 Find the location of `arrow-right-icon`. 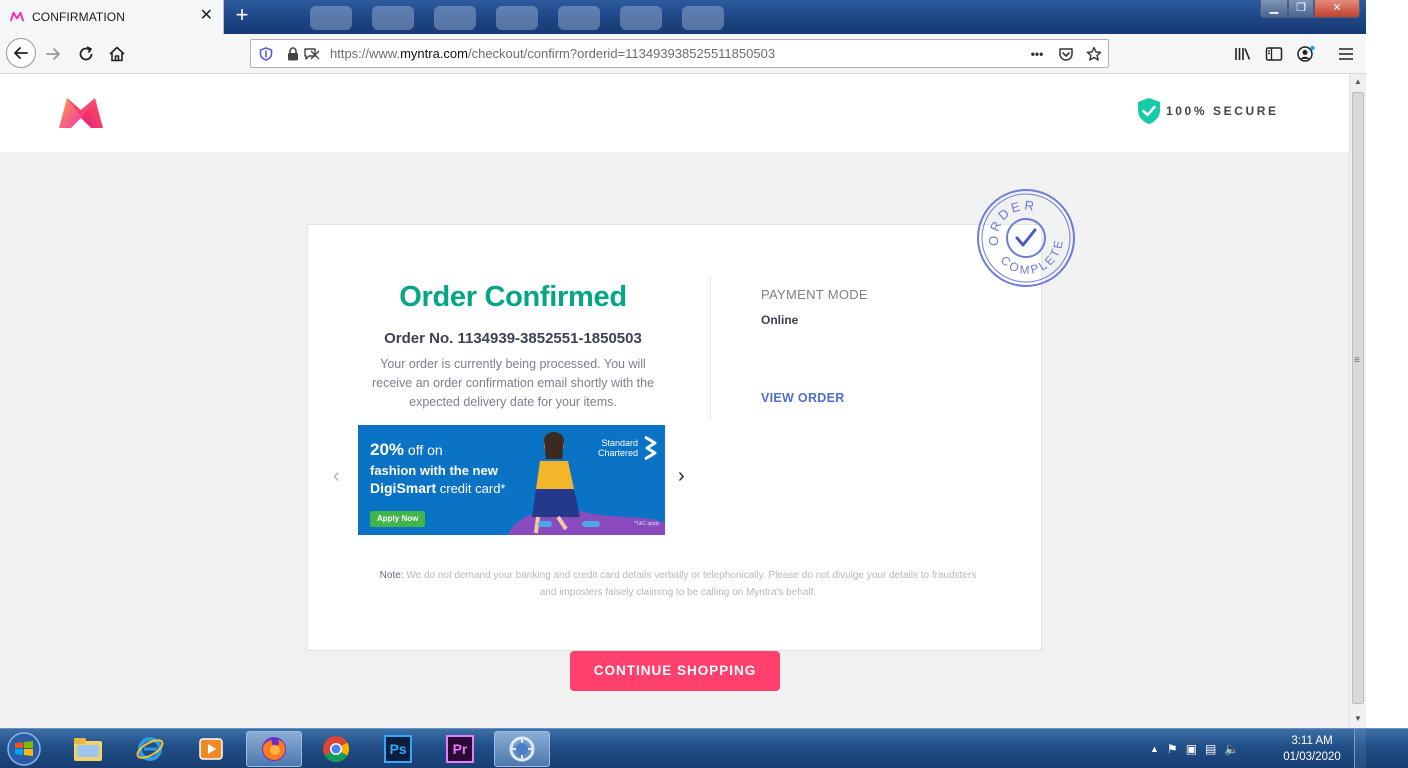

arrow-right-icon is located at coordinates (53, 54).